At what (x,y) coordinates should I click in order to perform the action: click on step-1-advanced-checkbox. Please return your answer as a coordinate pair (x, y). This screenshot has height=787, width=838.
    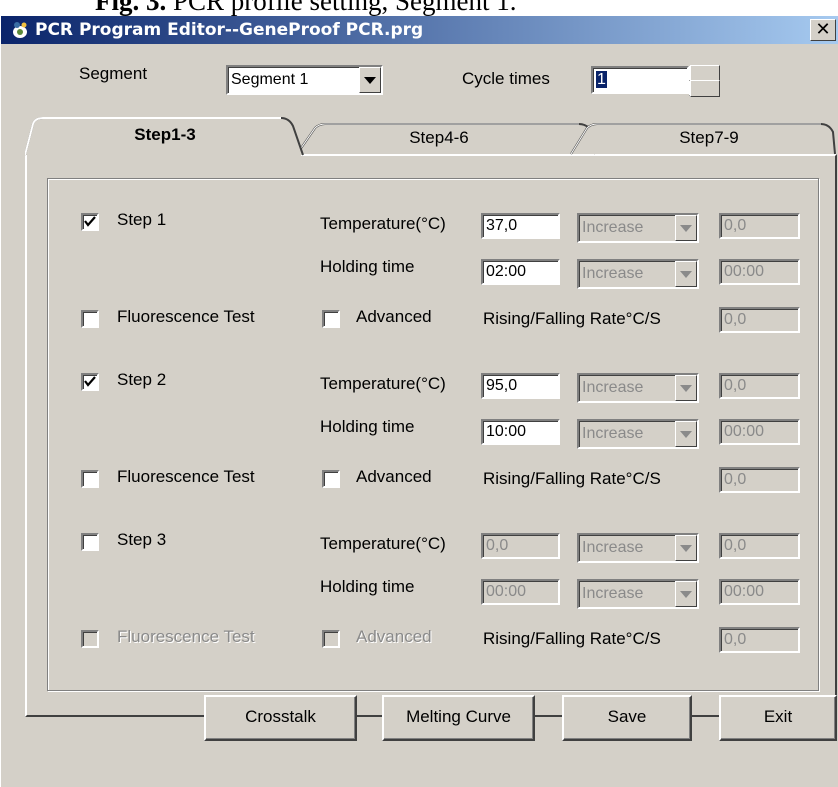
    Looking at the image, I should click on (331, 319).